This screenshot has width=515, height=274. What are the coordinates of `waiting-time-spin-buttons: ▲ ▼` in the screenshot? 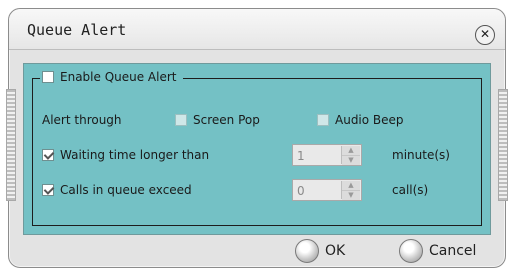 It's located at (350, 155).